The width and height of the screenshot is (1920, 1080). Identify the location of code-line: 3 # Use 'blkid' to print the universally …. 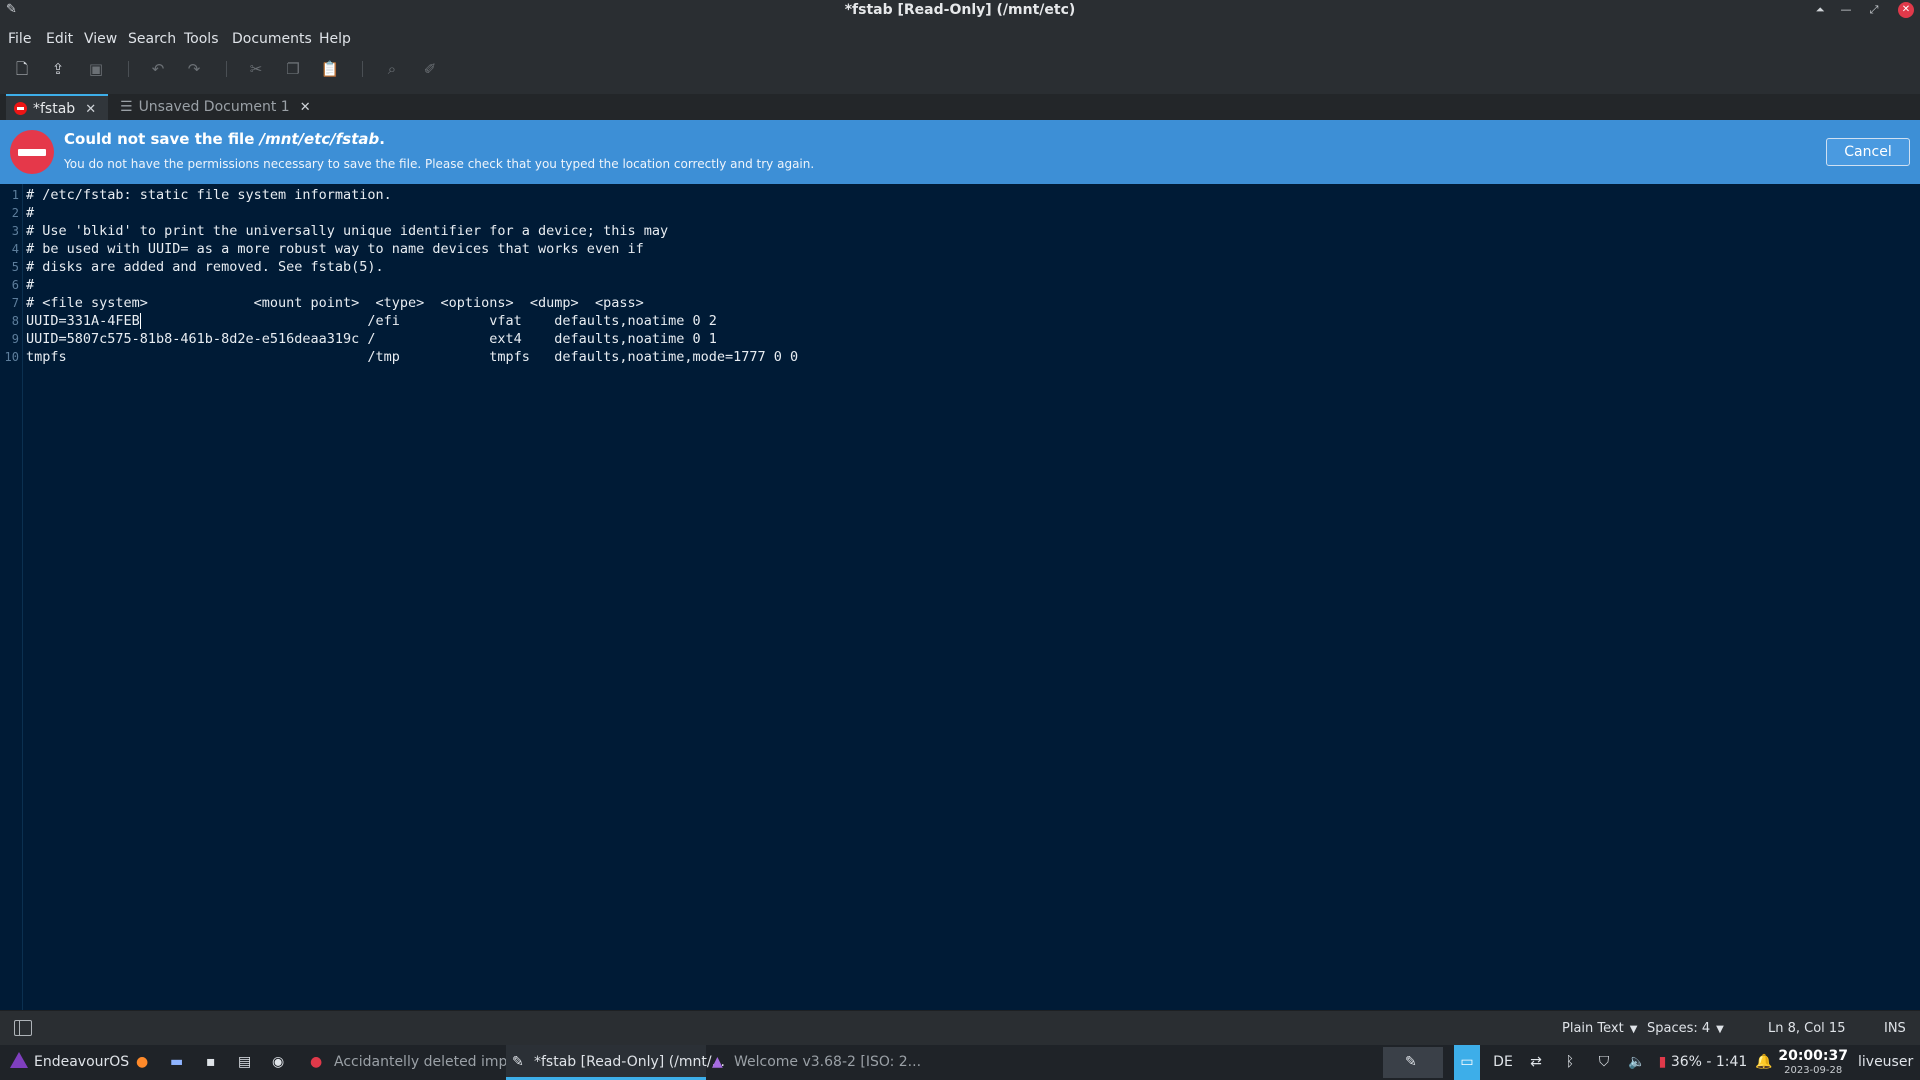
(405, 231).